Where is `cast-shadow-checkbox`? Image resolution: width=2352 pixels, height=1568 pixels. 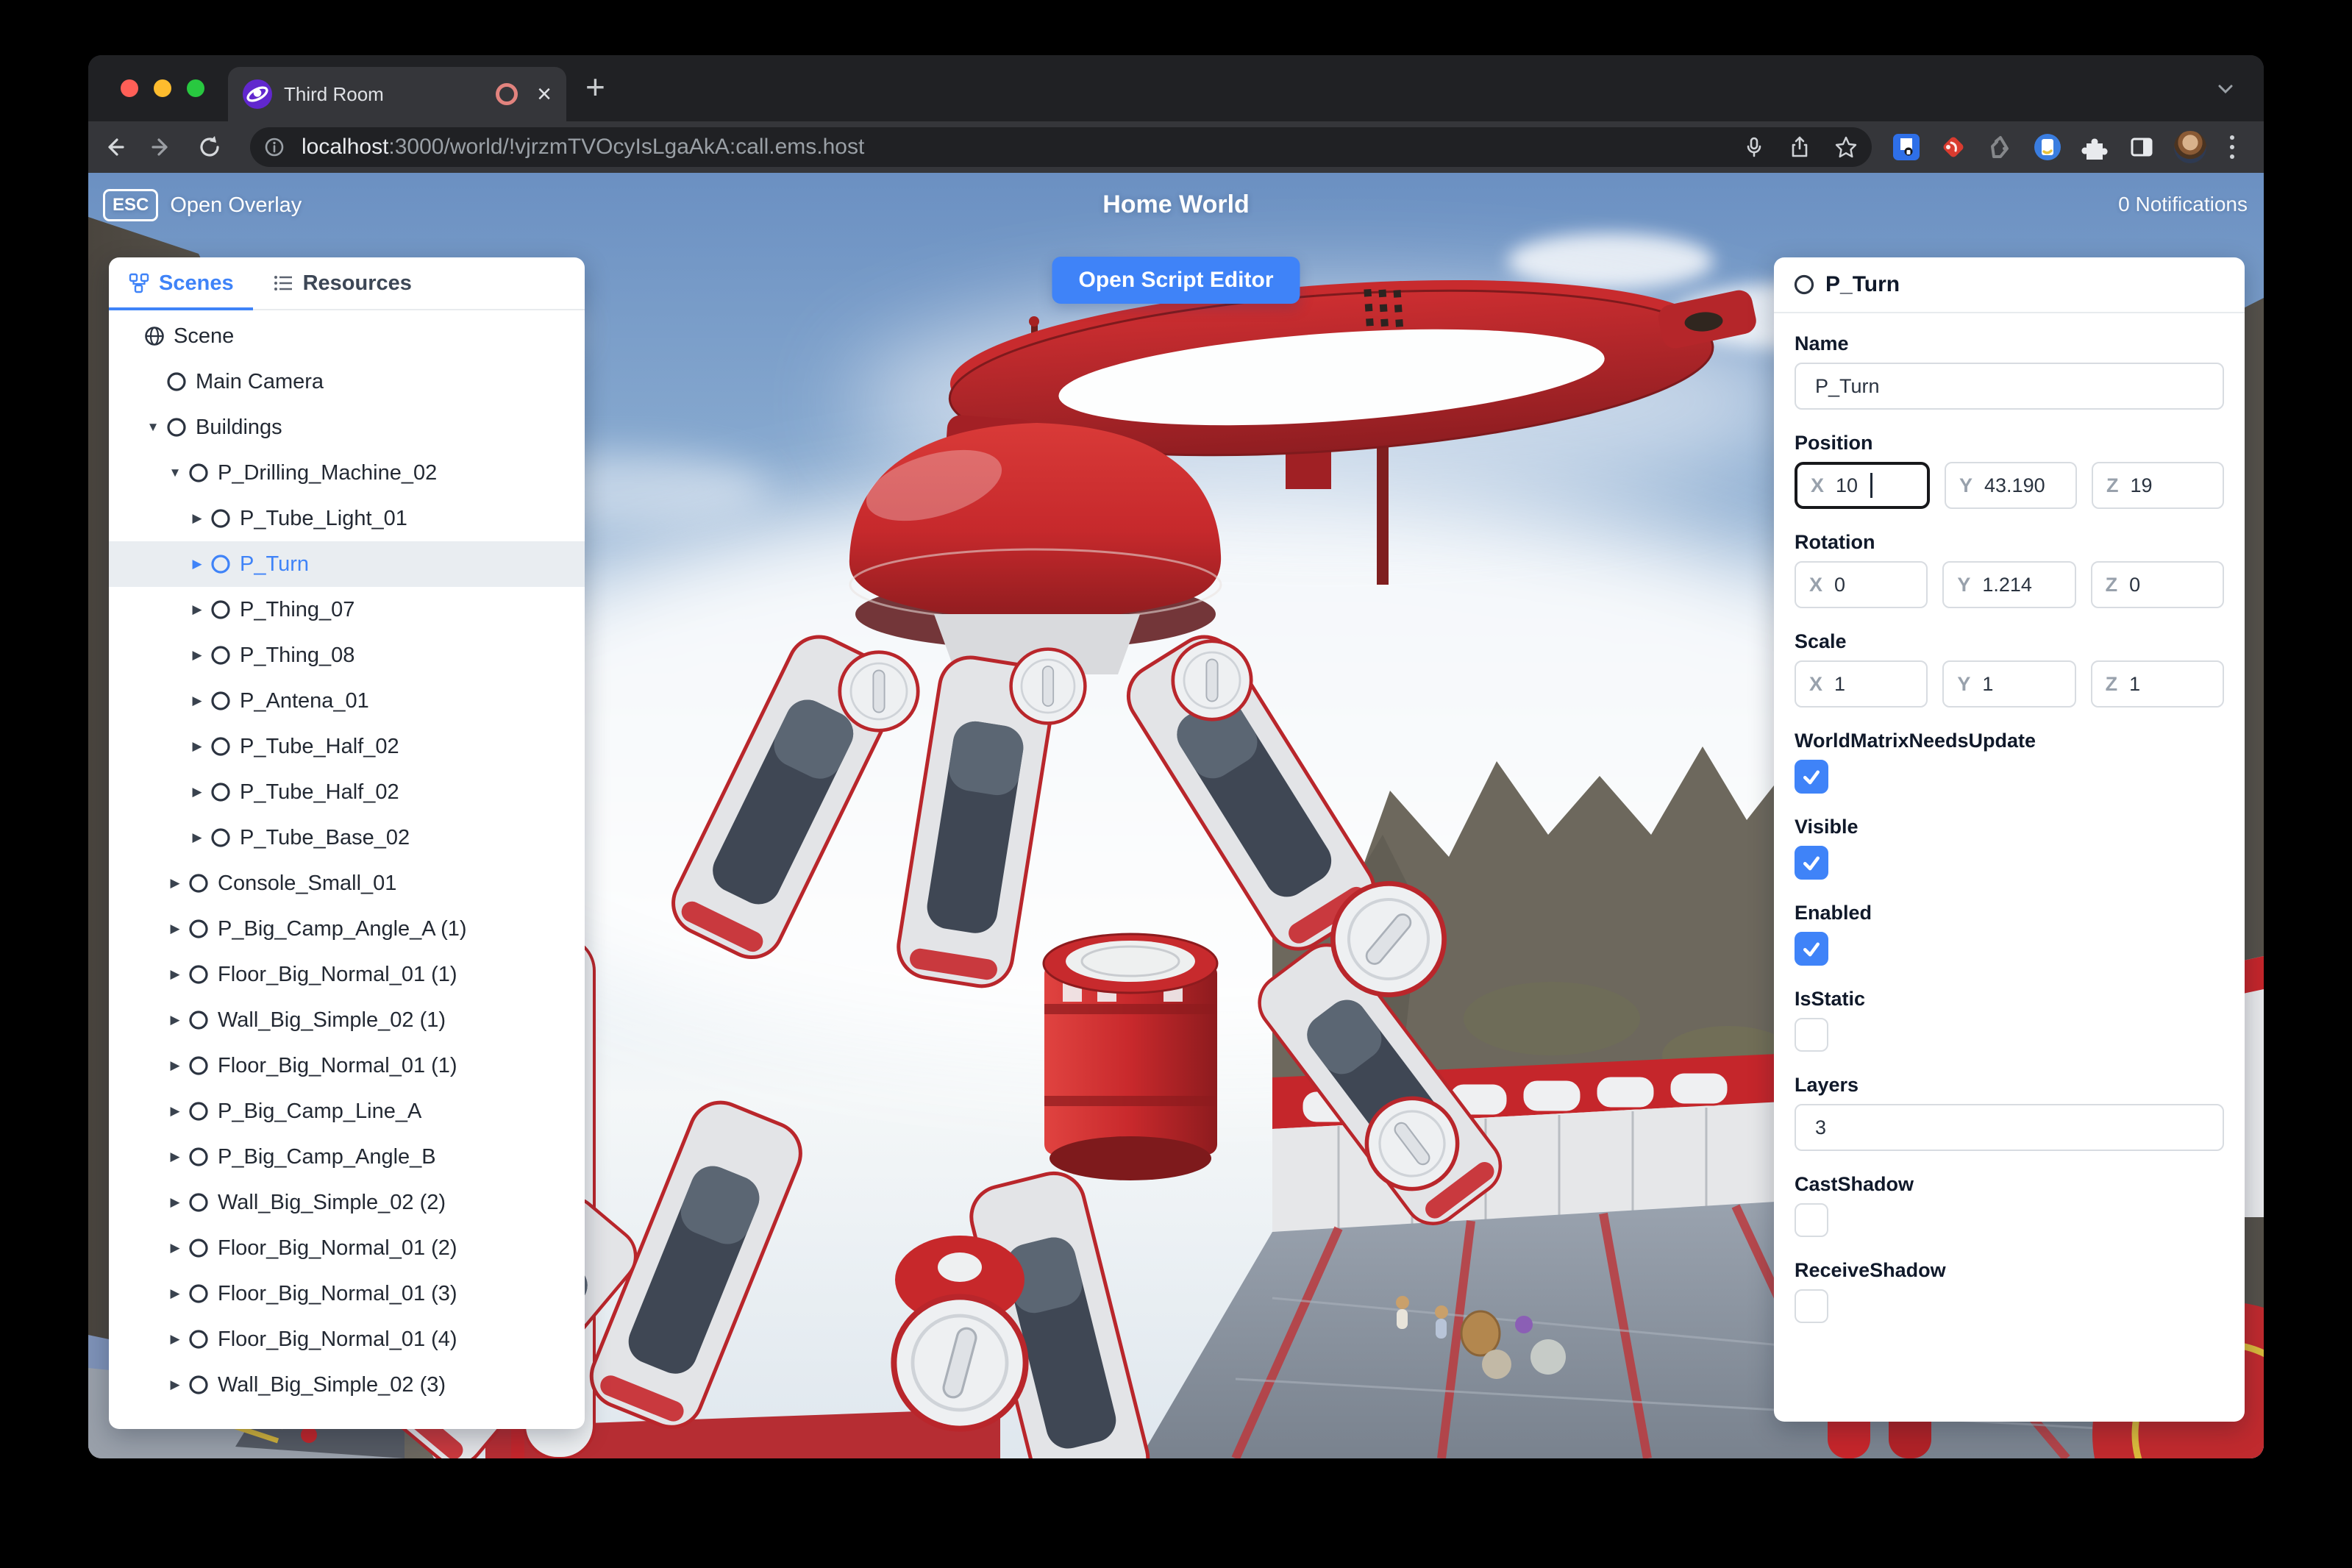
cast-shadow-checkbox is located at coordinates (1811, 1220).